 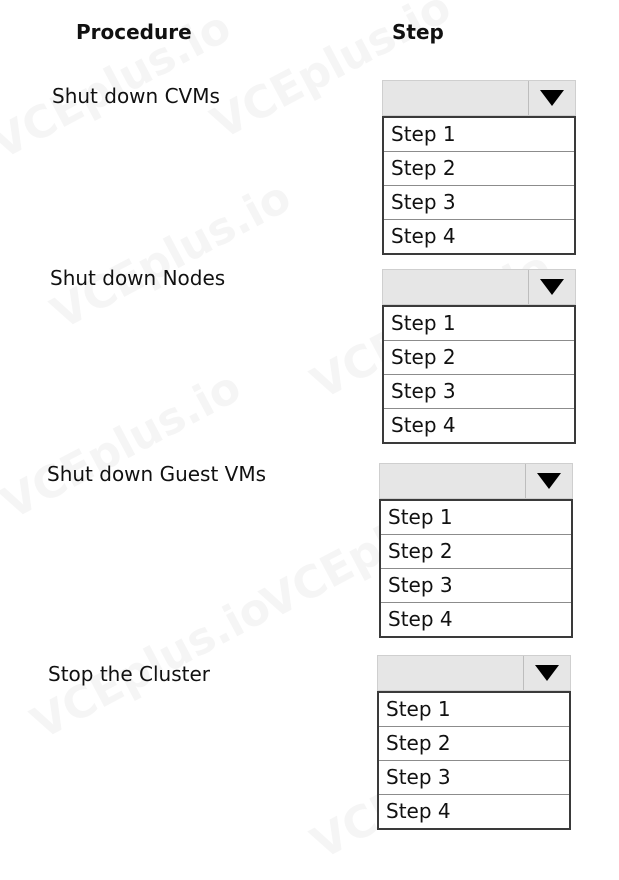 I want to click on step-dropdown-shut-down-nodes: Step 1 Step 2 Step 3 Step 4, so click(x=479, y=356).